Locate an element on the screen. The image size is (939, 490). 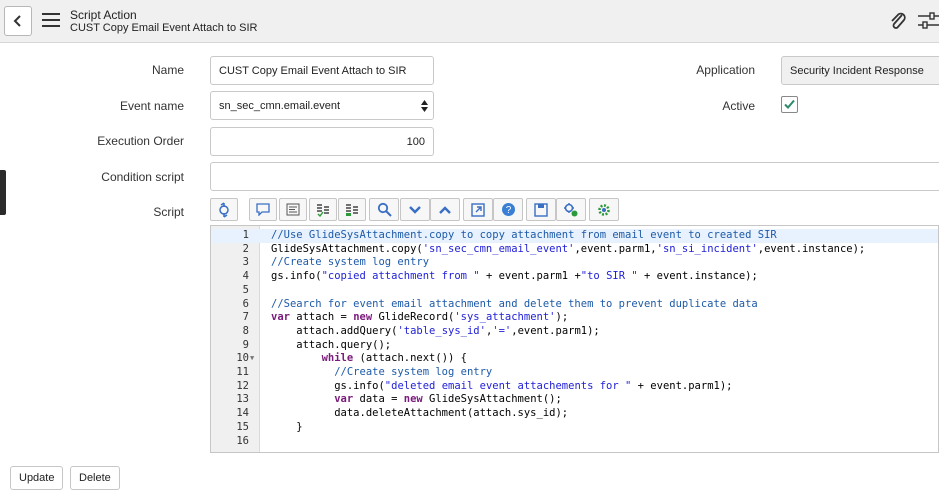
active-label: Active is located at coordinates (738, 106).